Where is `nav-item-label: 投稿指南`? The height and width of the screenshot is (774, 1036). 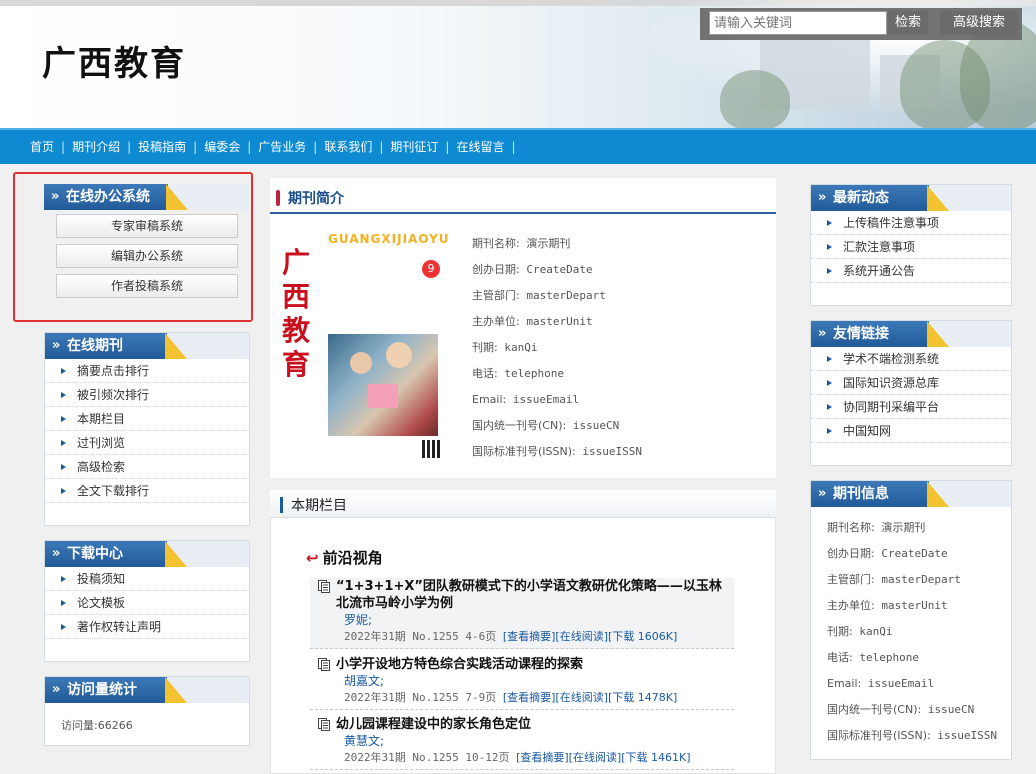
nav-item-label: 投稿指南 is located at coordinates (162, 147).